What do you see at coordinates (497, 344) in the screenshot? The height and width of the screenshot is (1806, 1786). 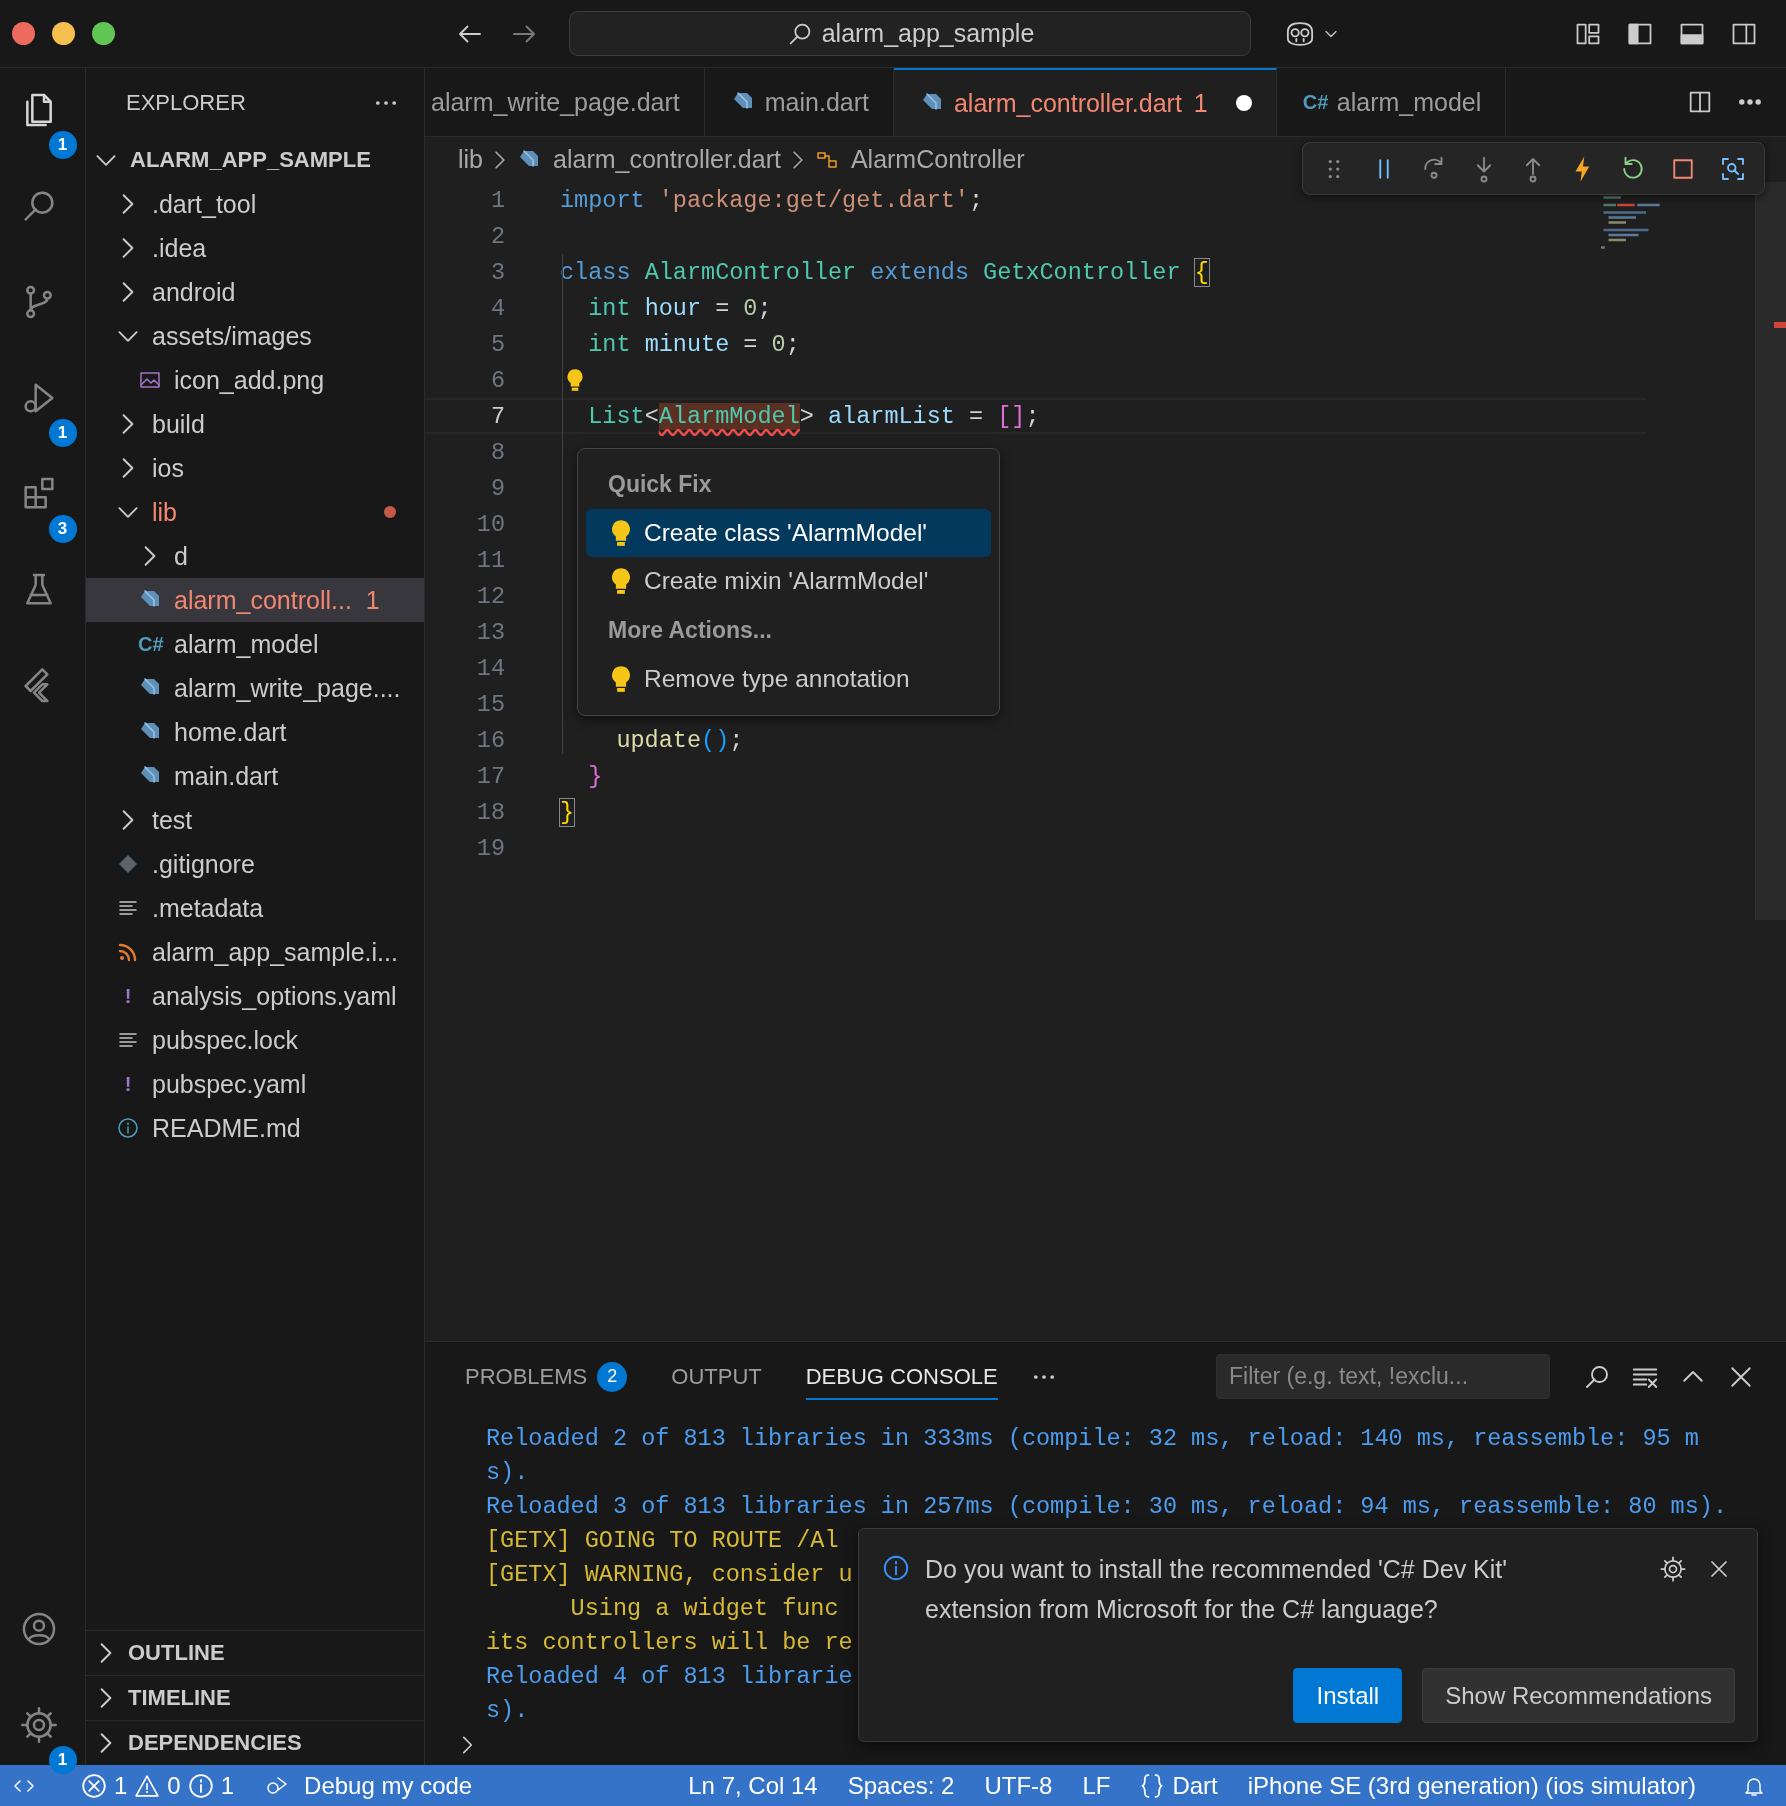 I see `line-number: 5` at bounding box center [497, 344].